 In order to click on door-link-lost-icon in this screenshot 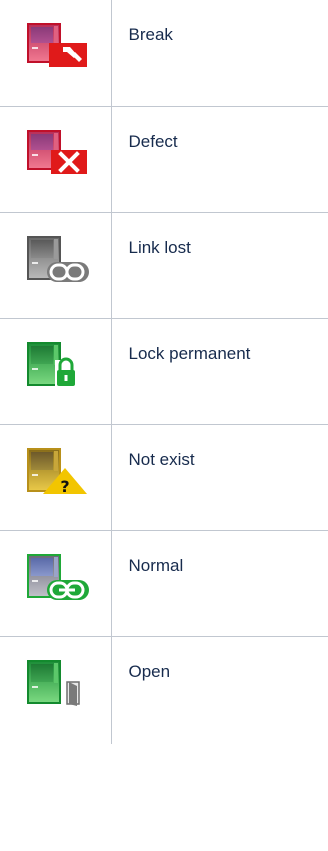, I will do `click(58, 258)`.